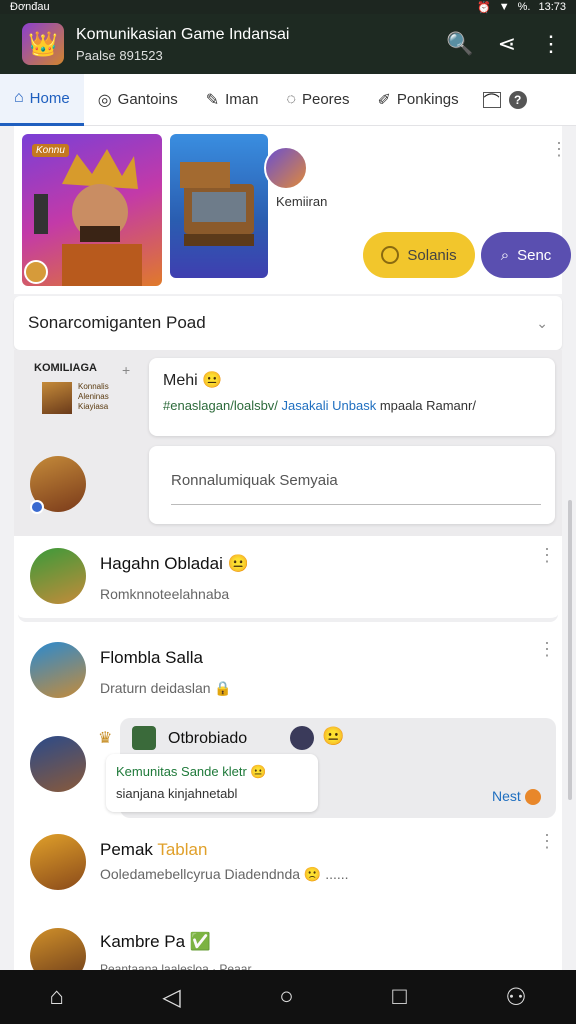  I want to click on tab-gantoins-label: Gantoins, so click(147, 99).